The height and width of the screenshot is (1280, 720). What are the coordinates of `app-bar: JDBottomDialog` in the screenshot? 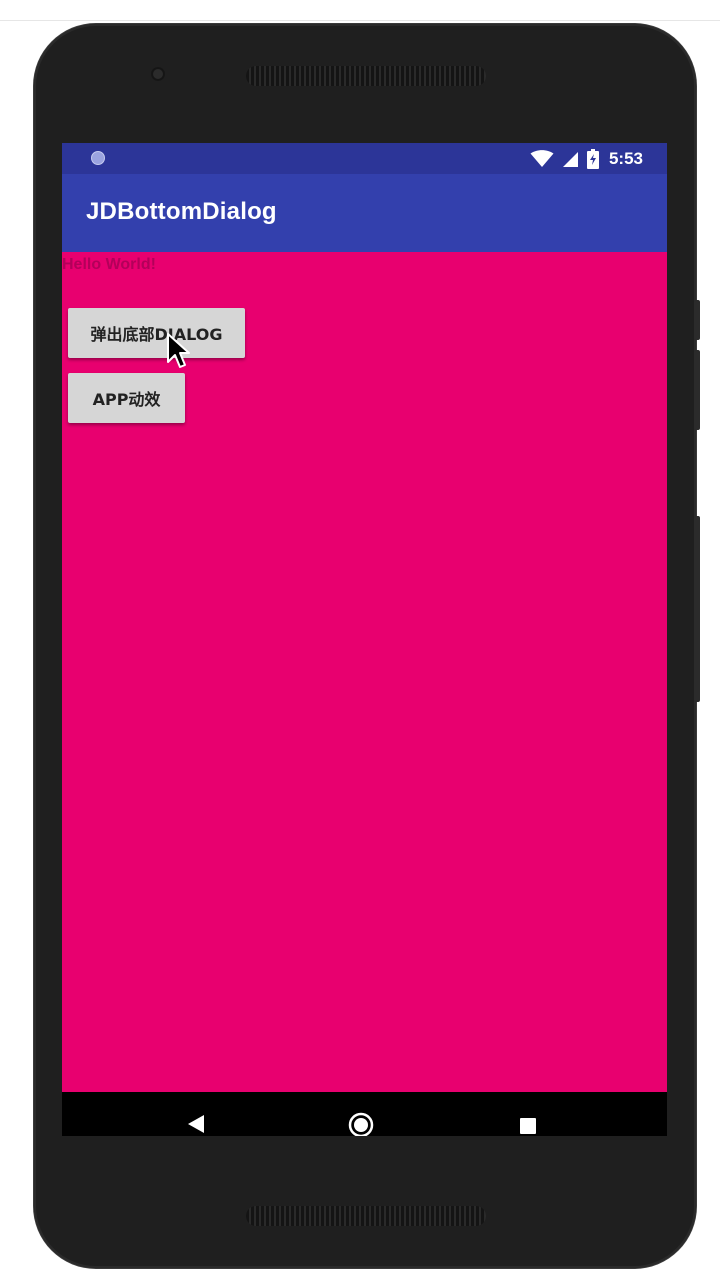 It's located at (364, 213).